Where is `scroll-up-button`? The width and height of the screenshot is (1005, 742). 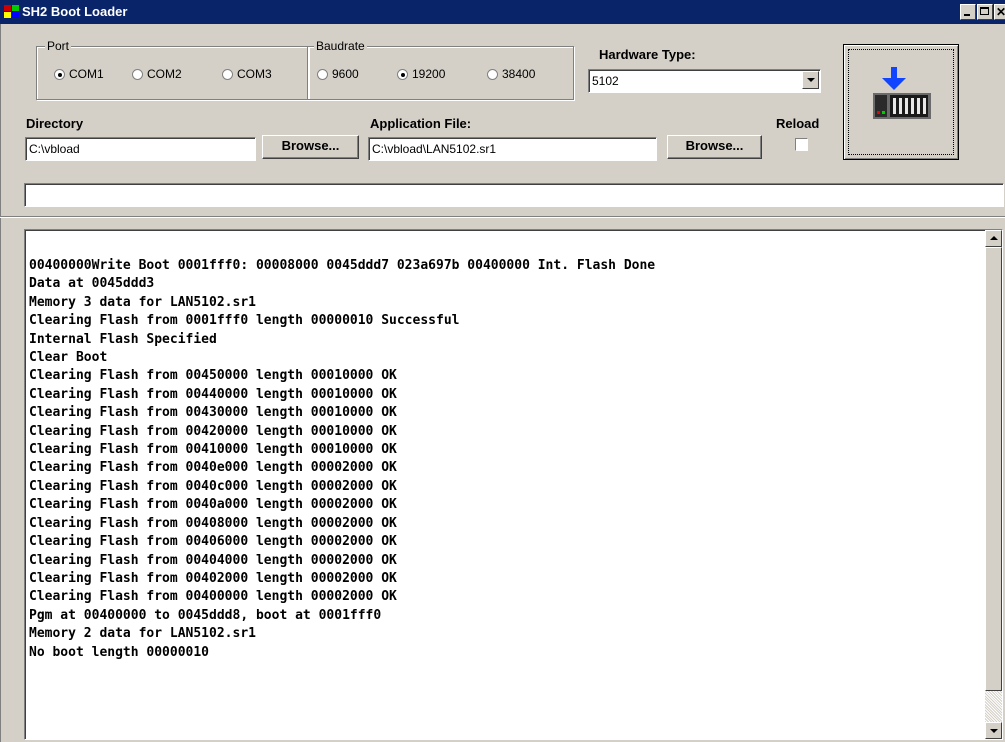 scroll-up-button is located at coordinates (993, 238).